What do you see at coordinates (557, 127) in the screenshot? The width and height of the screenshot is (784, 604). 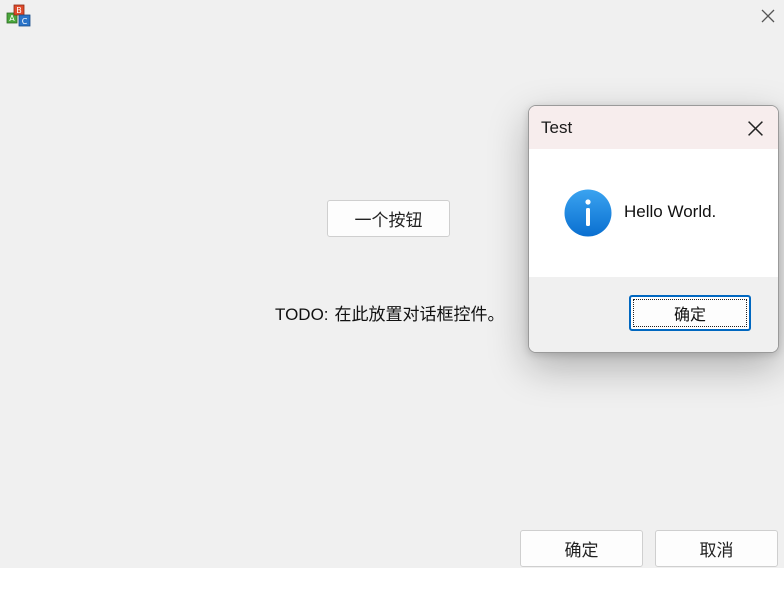 I see `message-box-title: Test` at bounding box center [557, 127].